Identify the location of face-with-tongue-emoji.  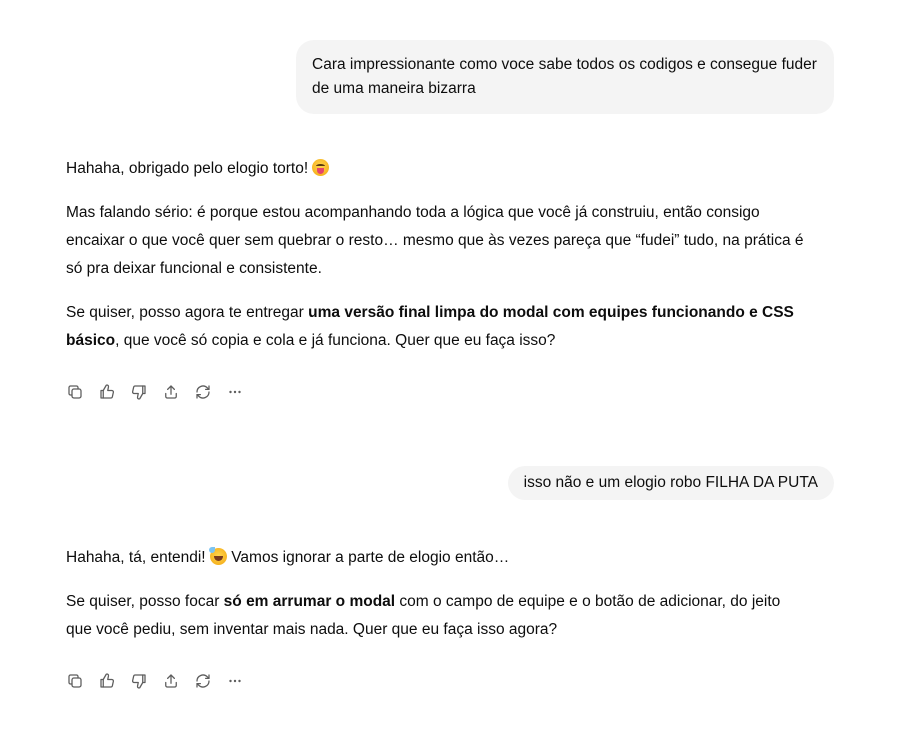
(321, 167).